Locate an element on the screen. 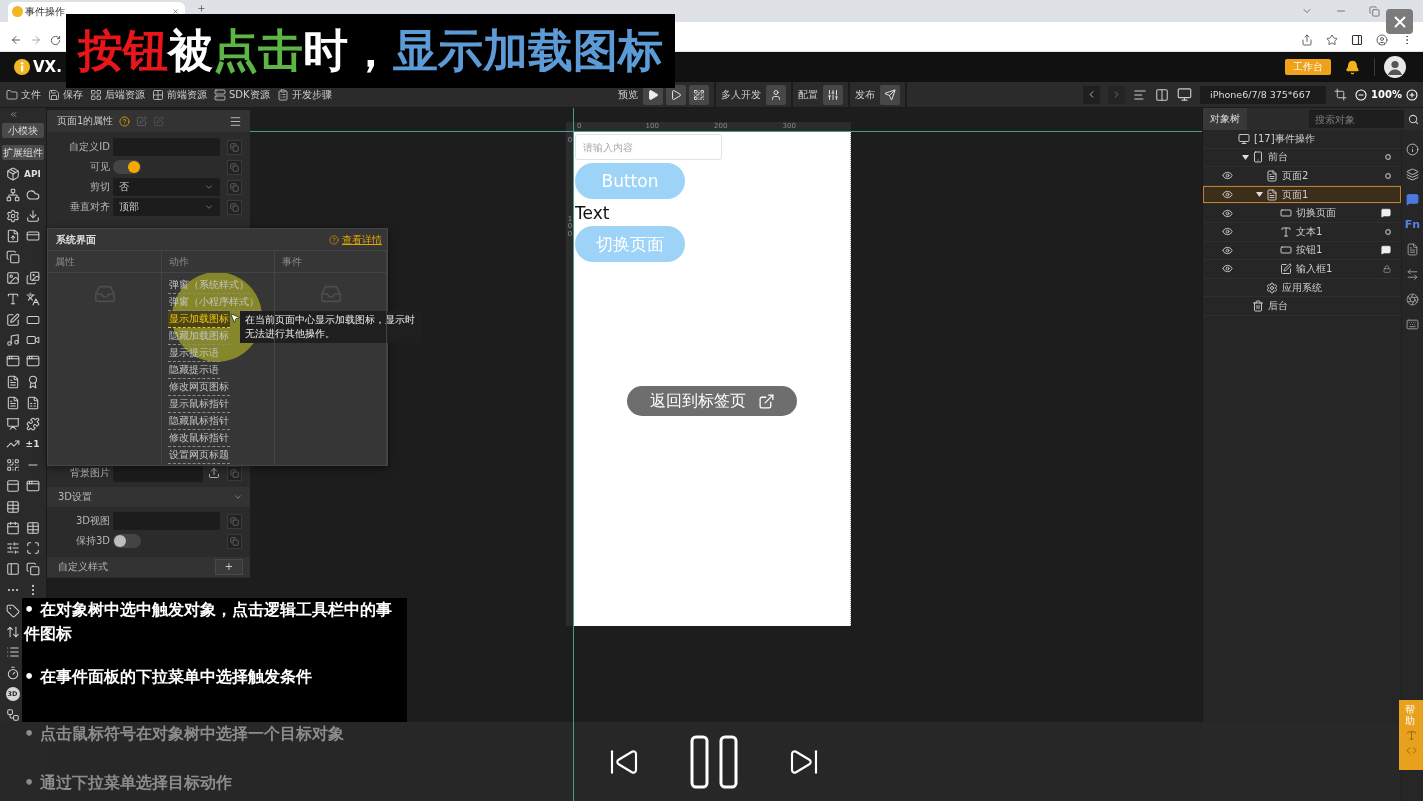 The width and height of the screenshot is (1423, 801). panel-tab: 对象树 is located at coordinates (1225, 119).